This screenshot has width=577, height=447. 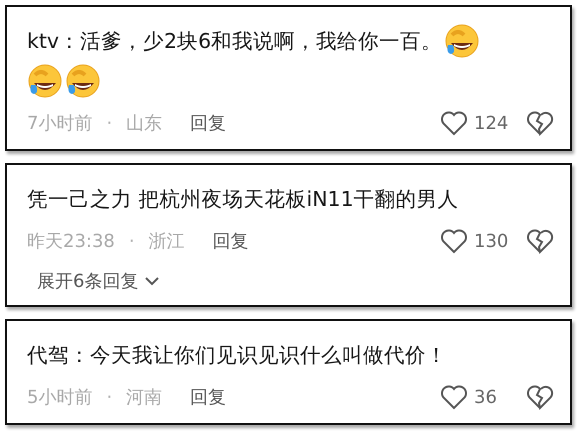 What do you see at coordinates (144, 123) in the screenshot?
I see `comment-location: 山东` at bounding box center [144, 123].